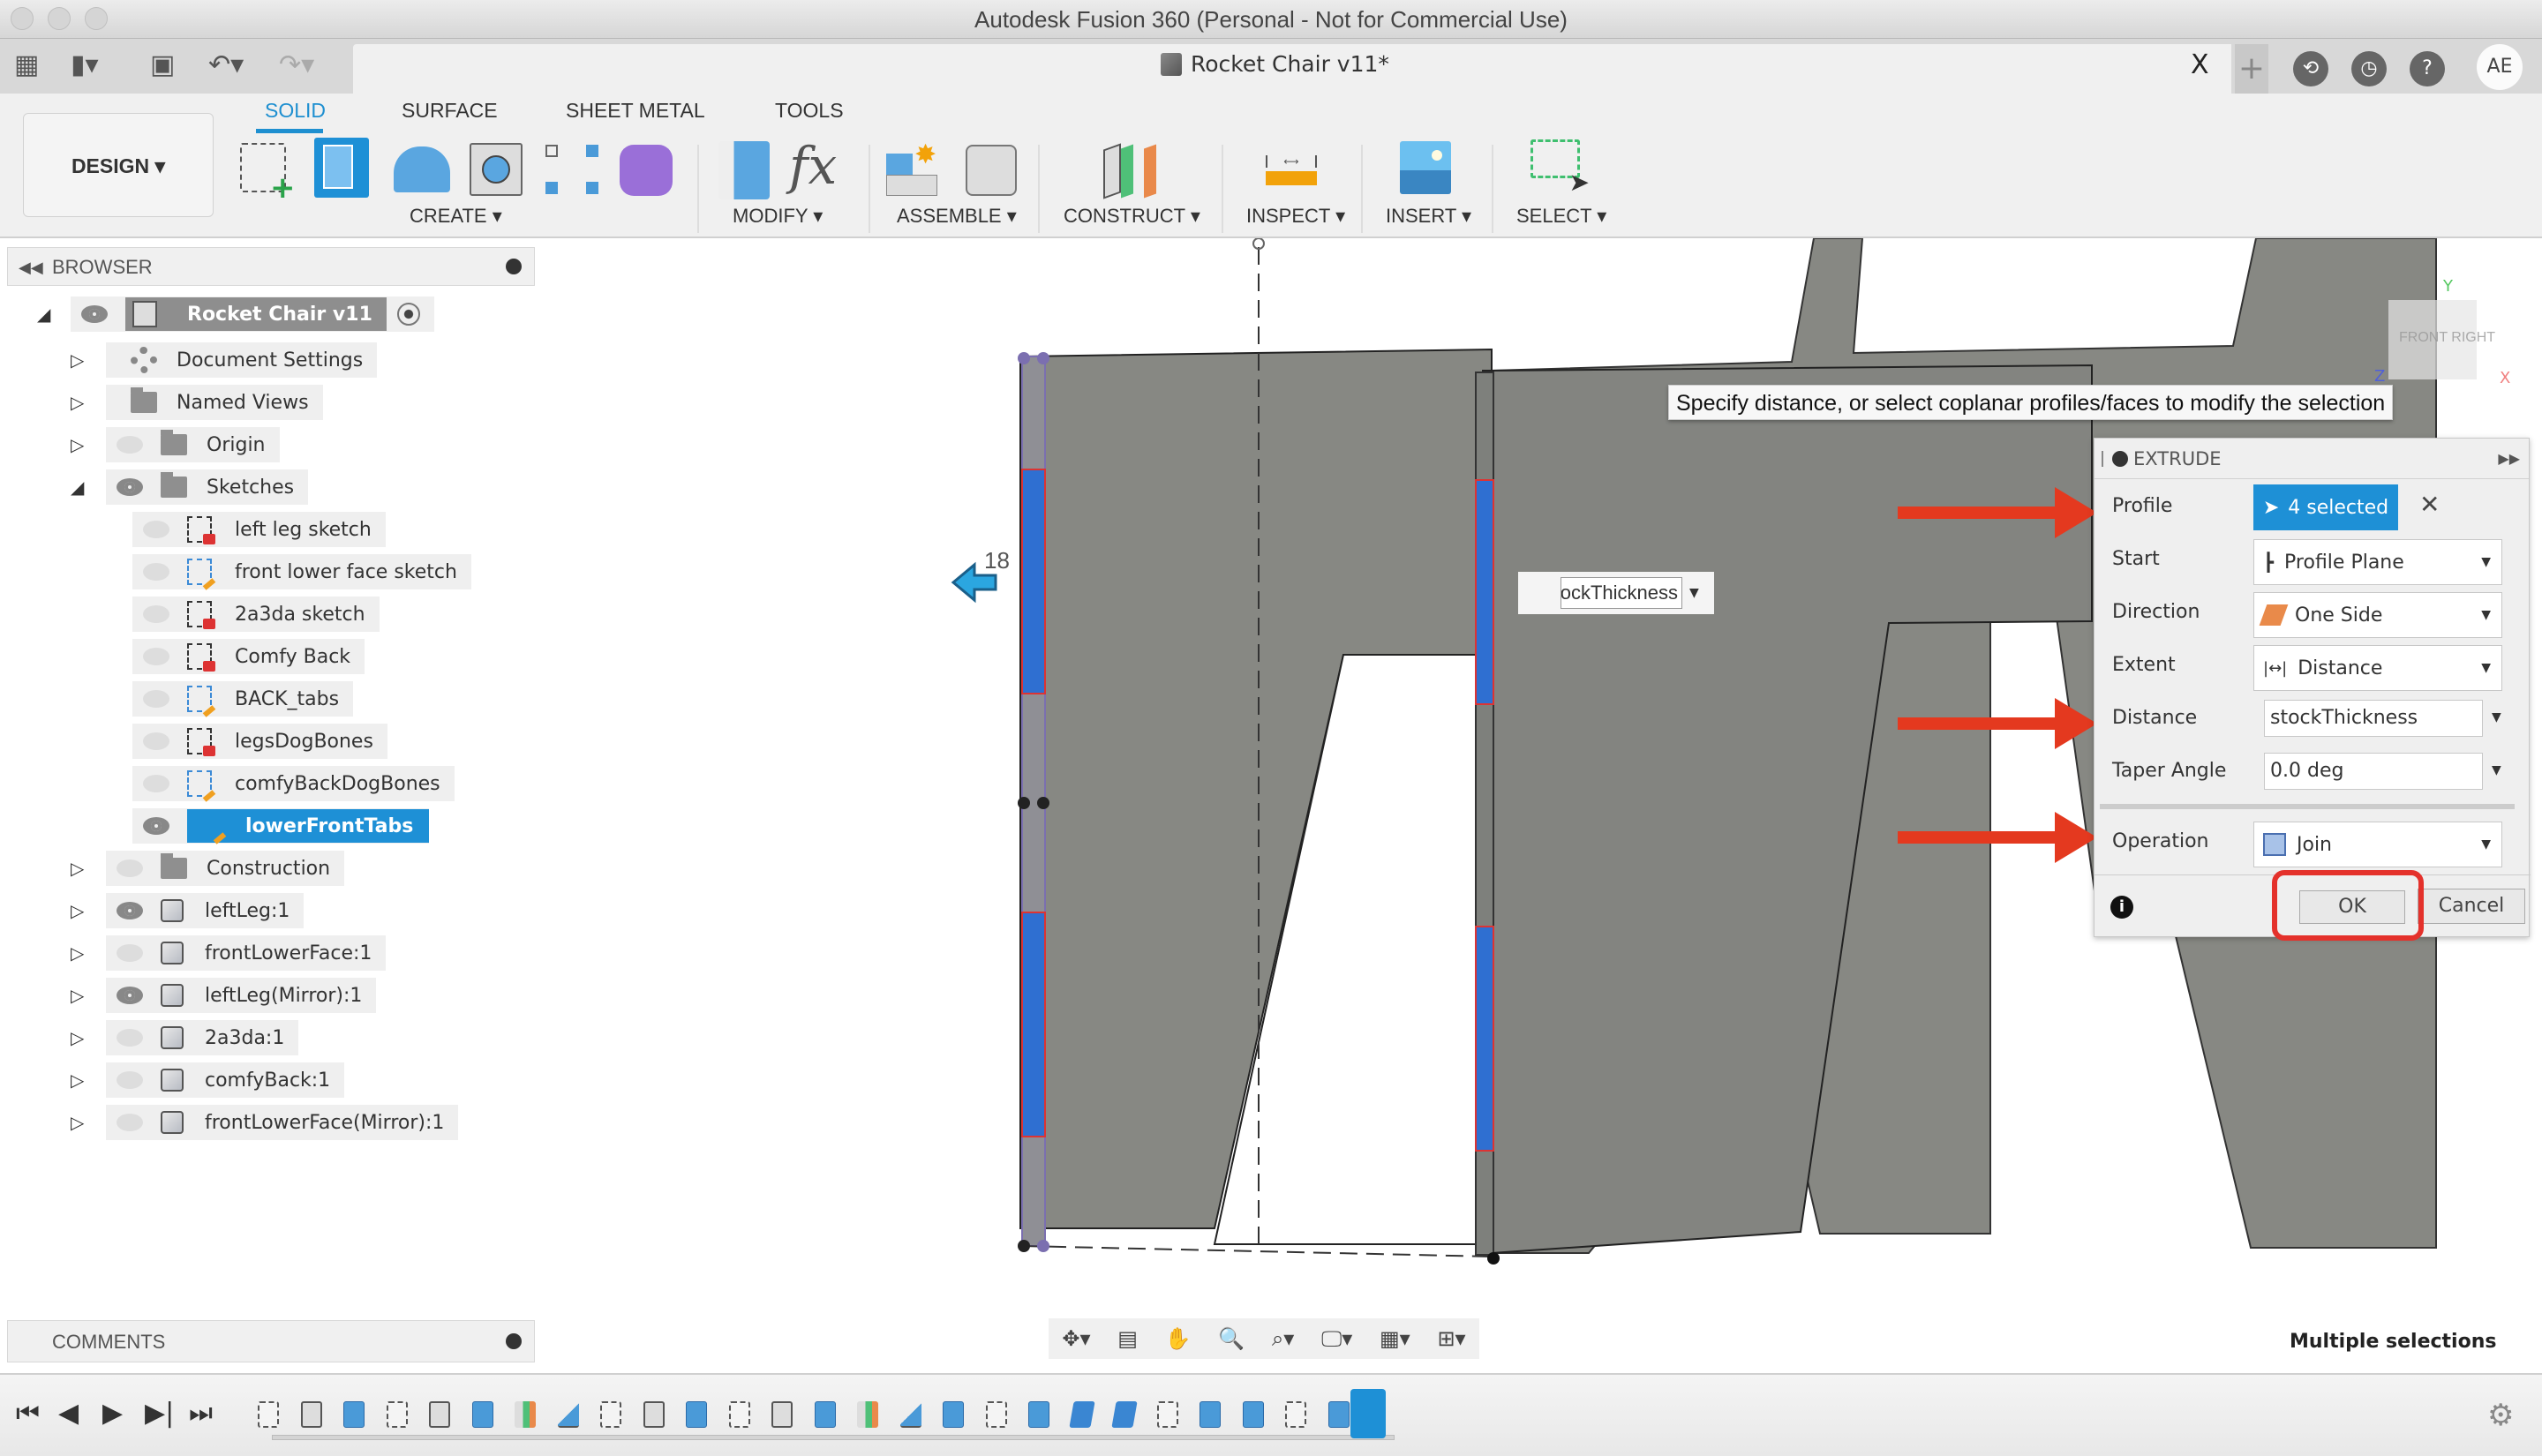 This screenshot has height=1456, width=2542. What do you see at coordinates (27, 64) in the screenshot?
I see `data-panel-grid-icon: ▦` at bounding box center [27, 64].